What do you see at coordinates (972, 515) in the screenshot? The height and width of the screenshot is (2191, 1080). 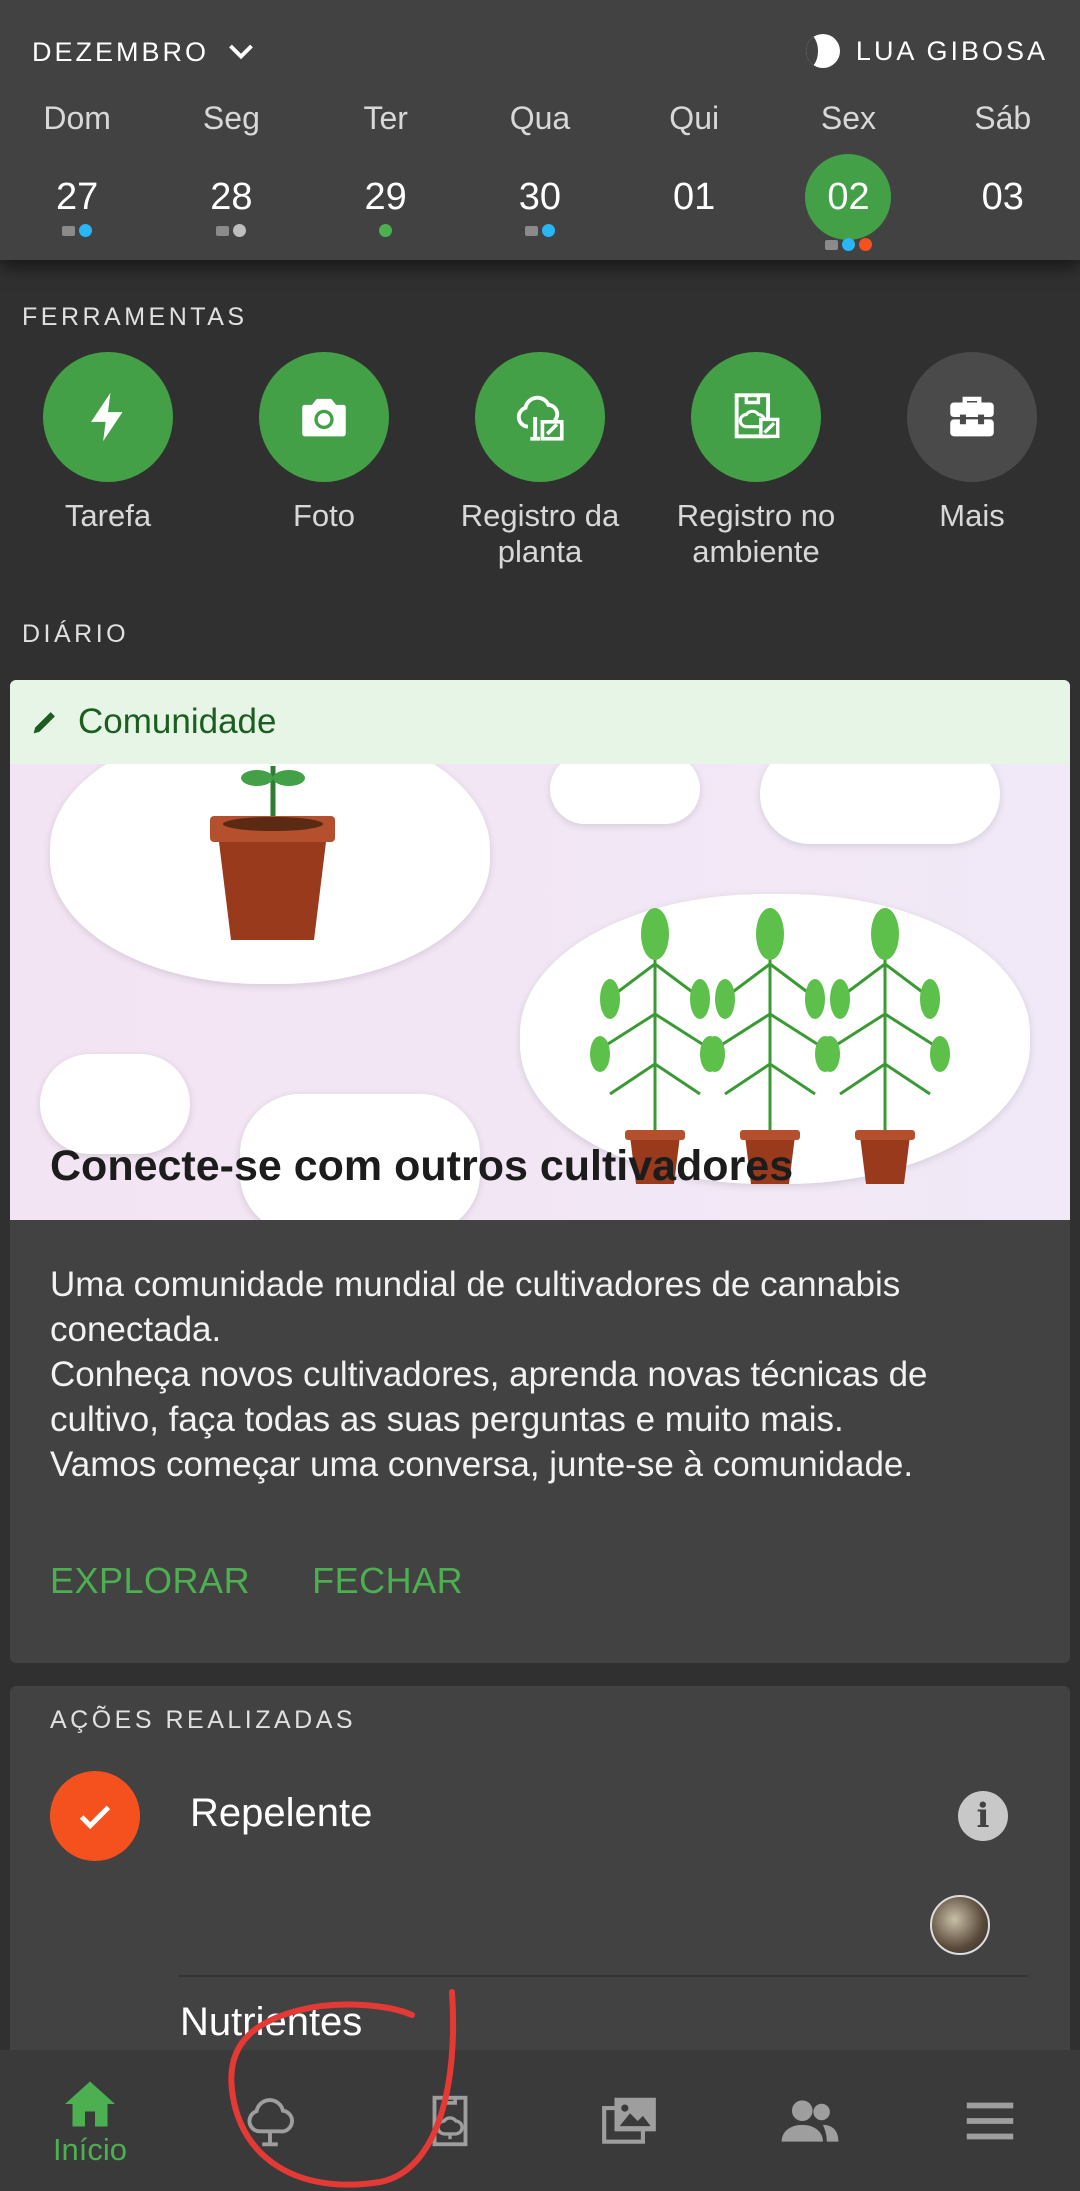 I see `tool-label: Mais` at bounding box center [972, 515].